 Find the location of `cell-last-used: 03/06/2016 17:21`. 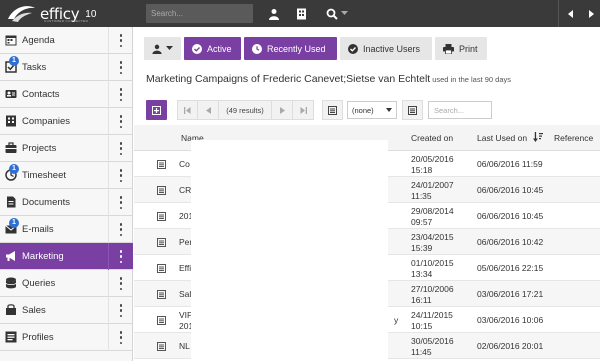

cell-last-used: 03/06/2016 17:21 is located at coordinates (510, 294).